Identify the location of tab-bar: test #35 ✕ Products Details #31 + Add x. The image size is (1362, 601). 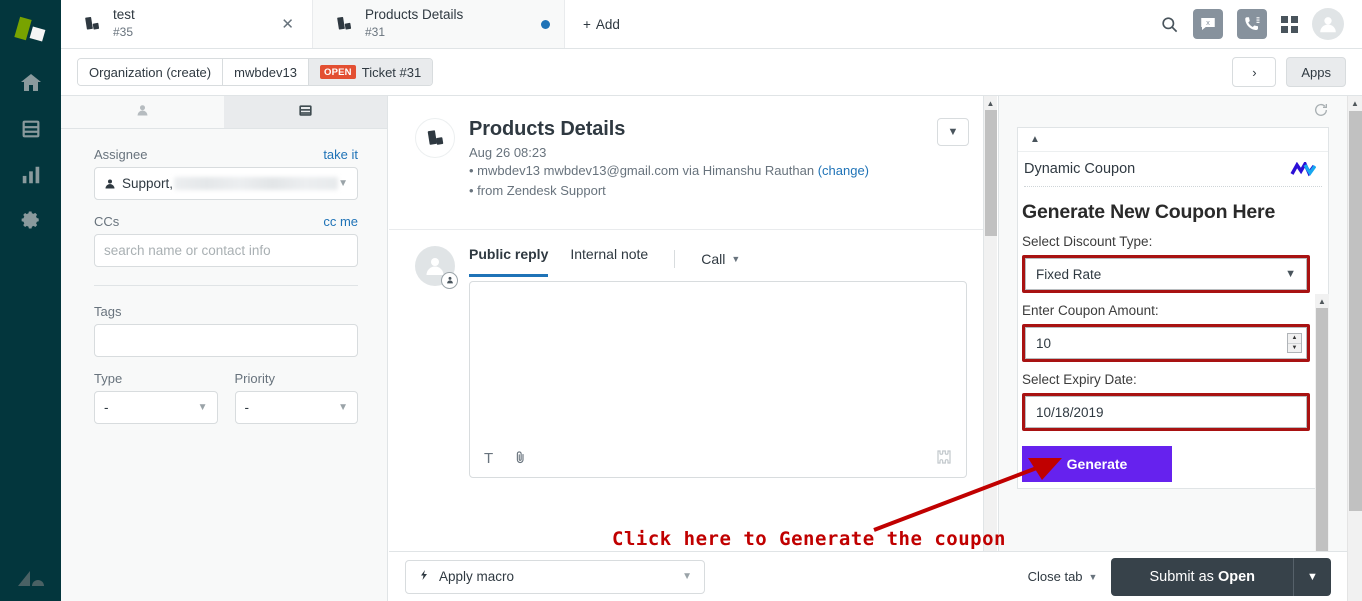
(711, 24).